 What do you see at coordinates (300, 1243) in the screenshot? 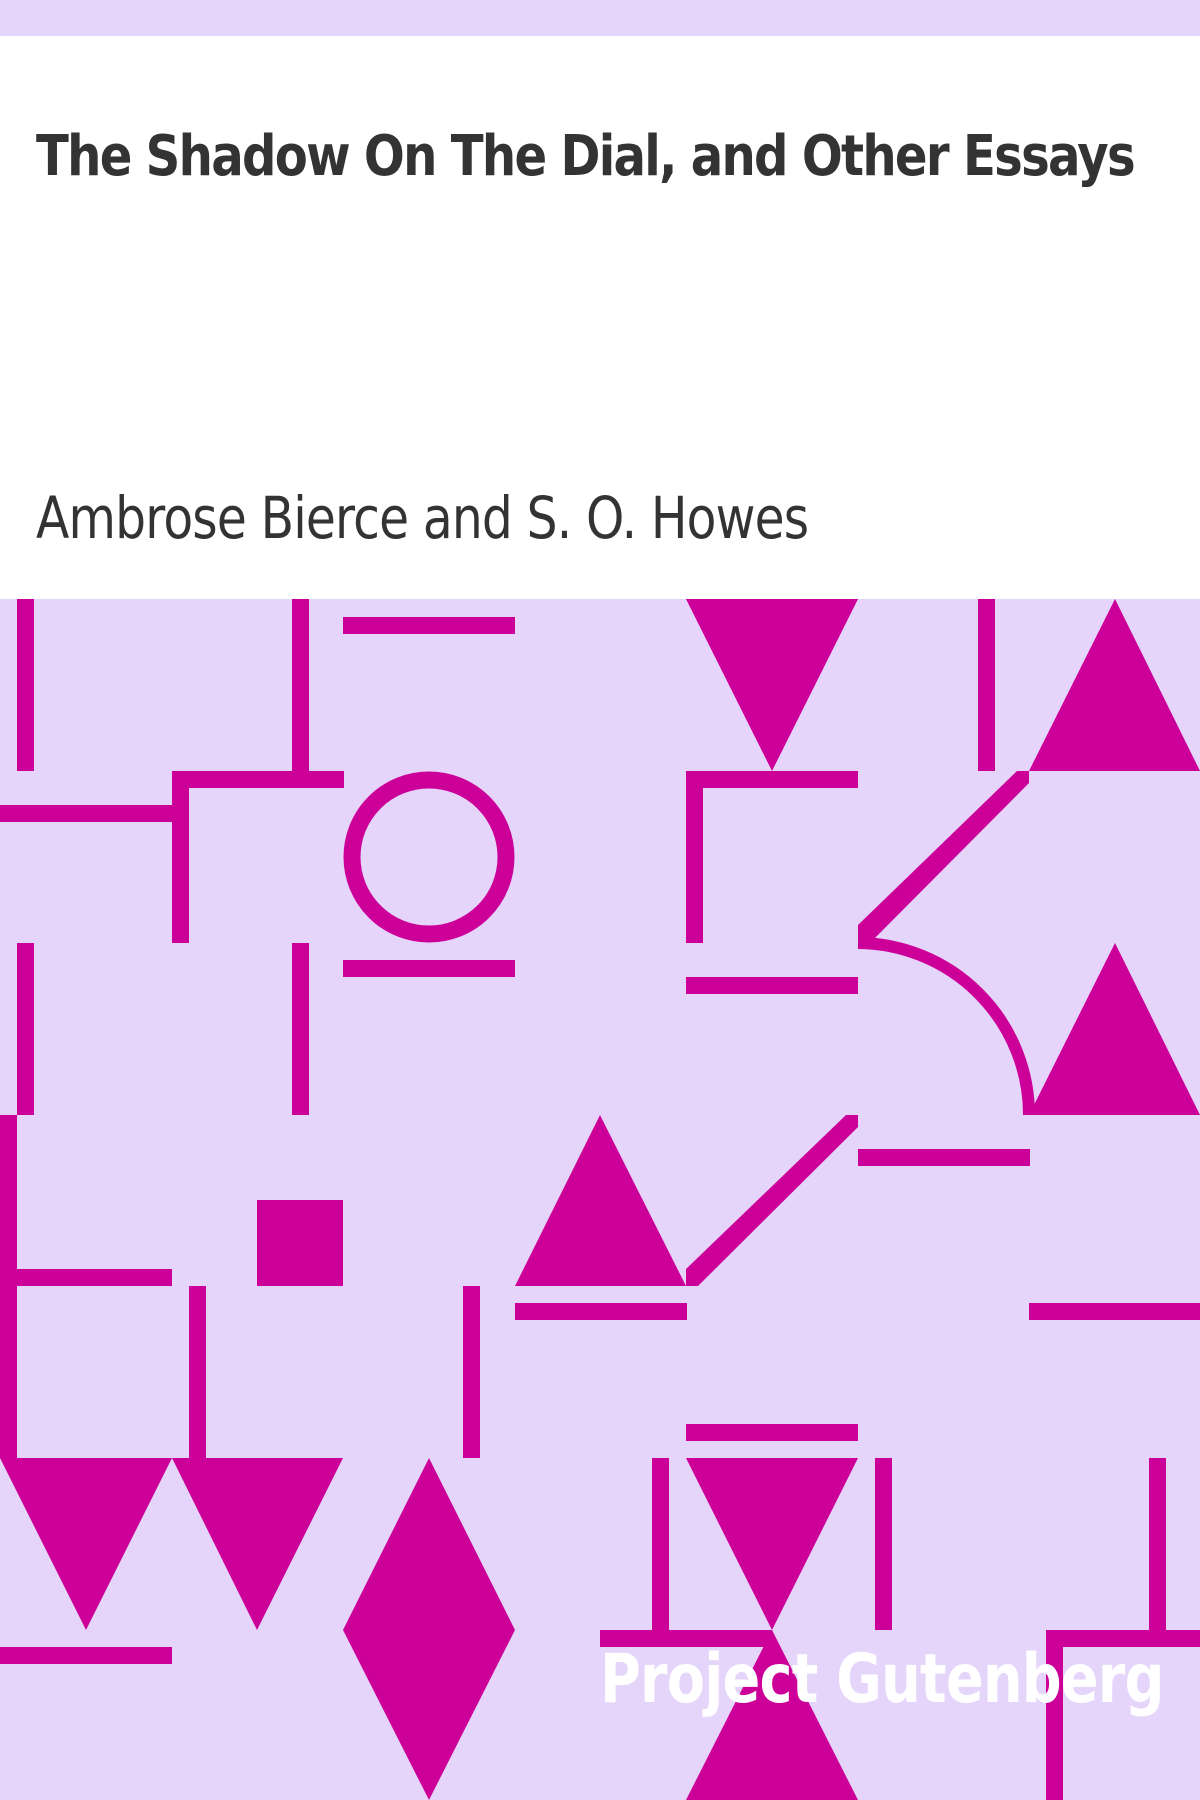
I see `square` at bounding box center [300, 1243].